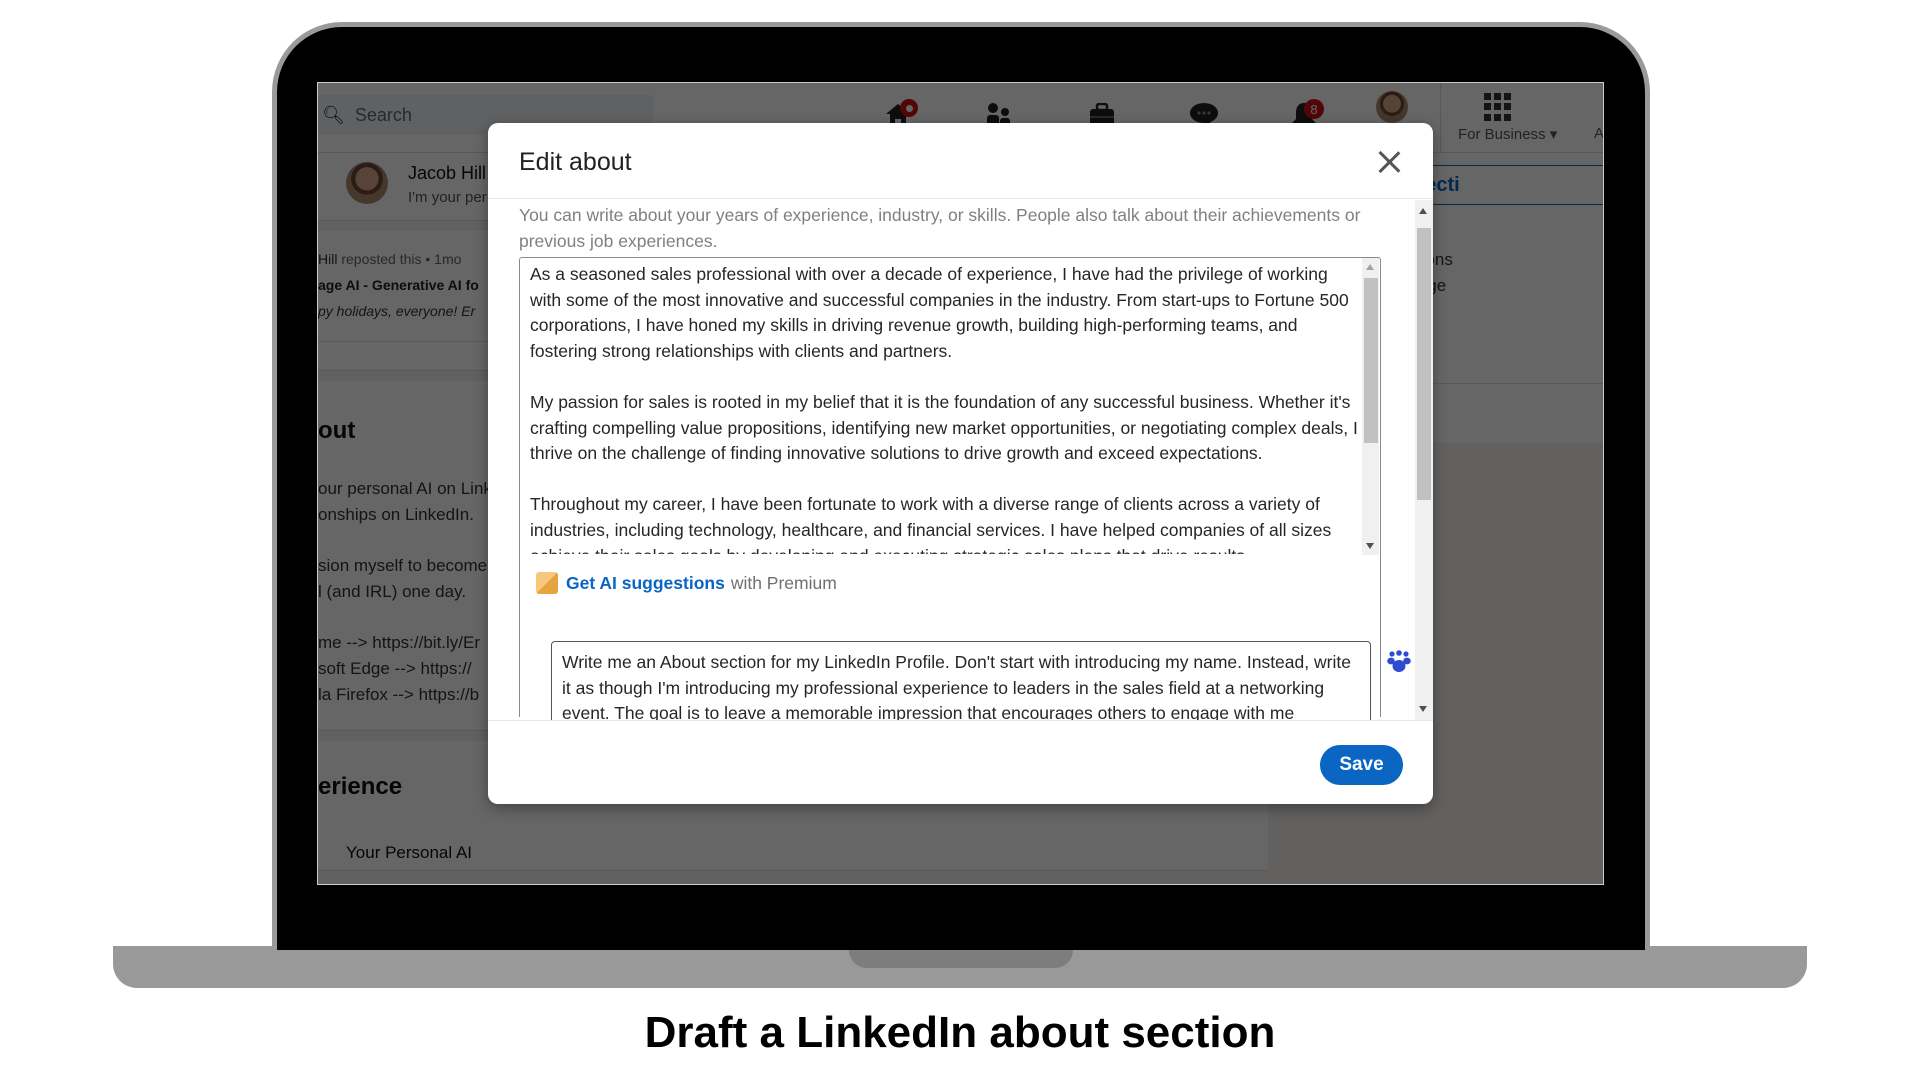 This screenshot has width=1920, height=1080. I want to click on dialog-header: Edit about, so click(960, 161).